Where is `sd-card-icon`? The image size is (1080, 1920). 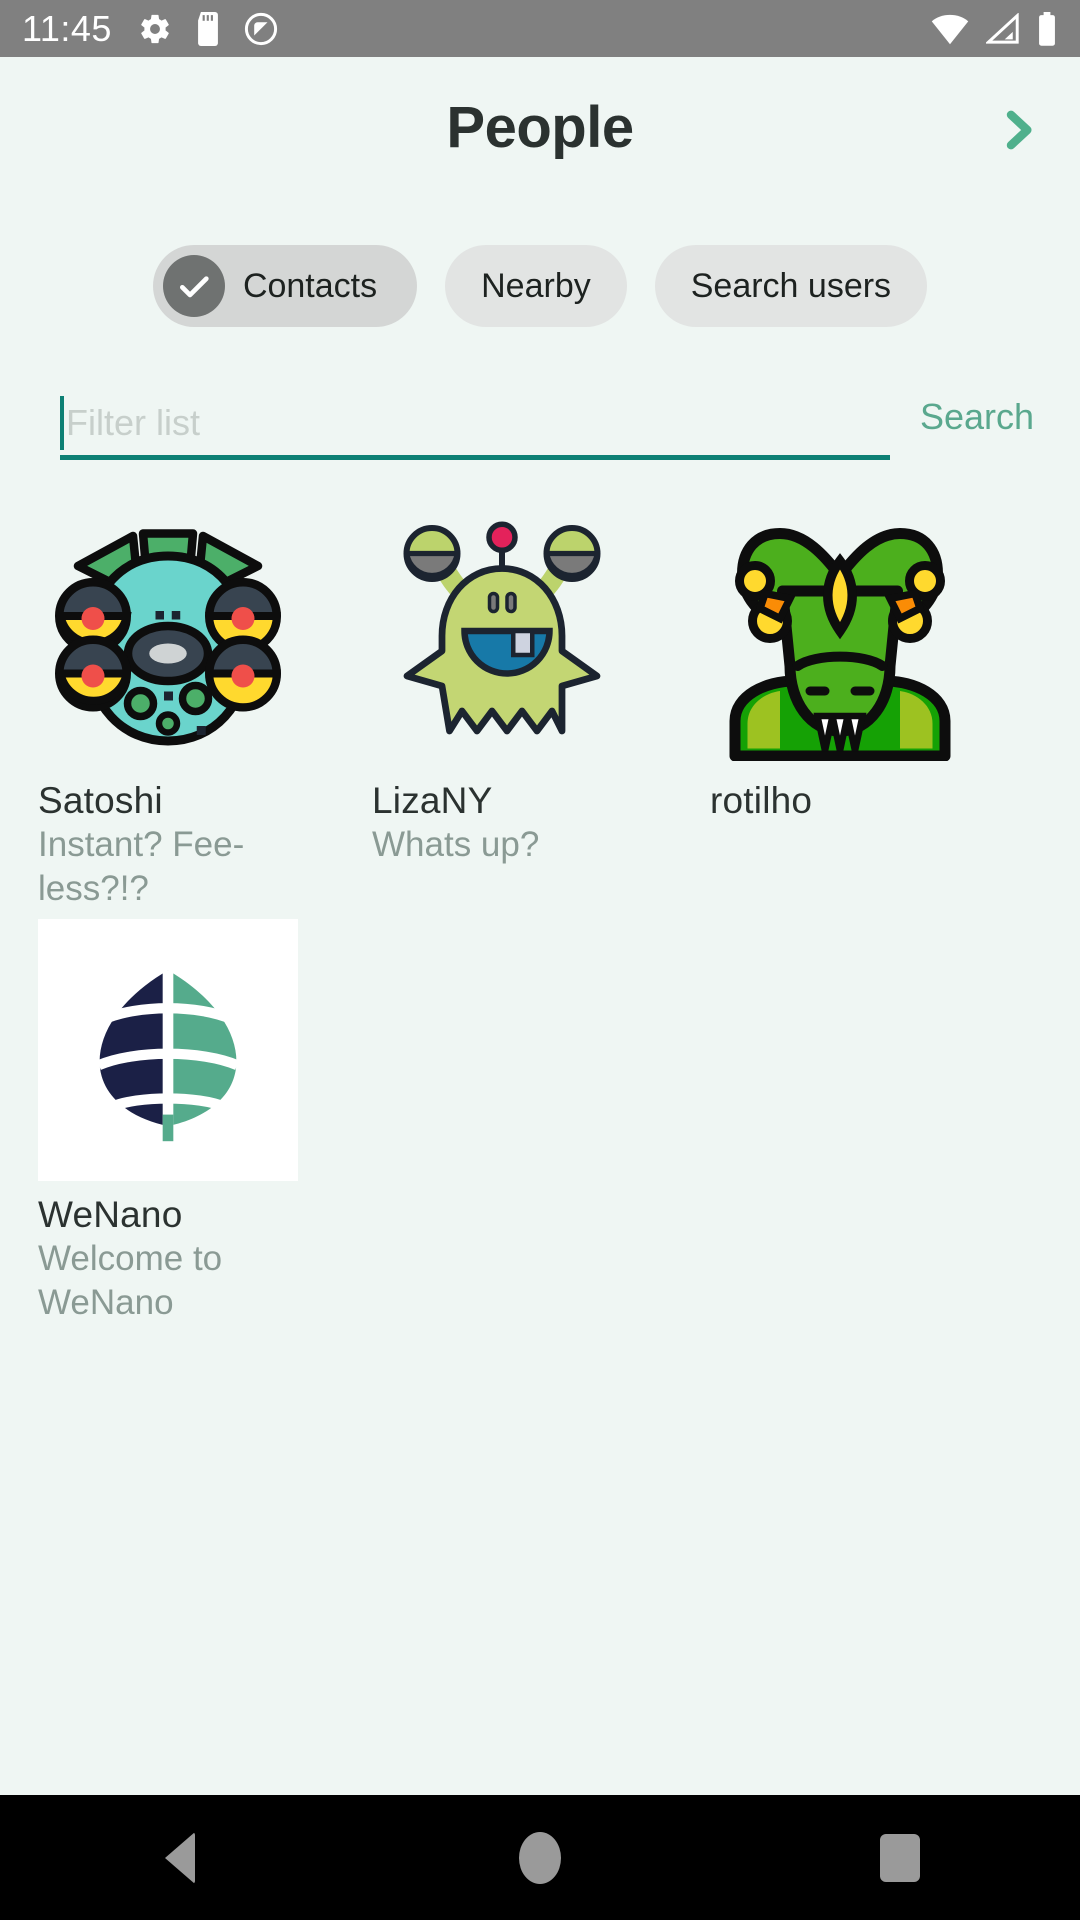 sd-card-icon is located at coordinates (208, 28).